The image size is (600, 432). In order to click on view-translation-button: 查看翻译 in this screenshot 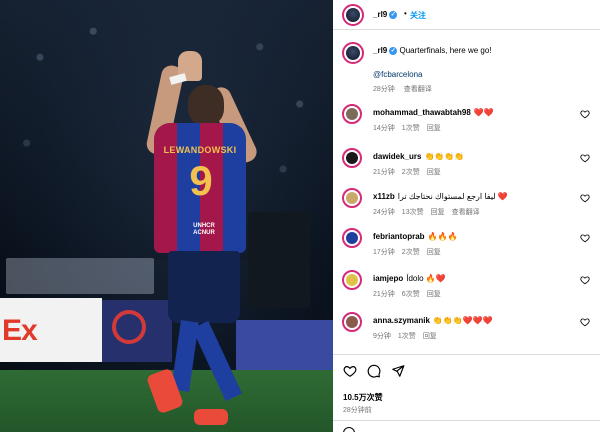, I will do `click(466, 212)`.